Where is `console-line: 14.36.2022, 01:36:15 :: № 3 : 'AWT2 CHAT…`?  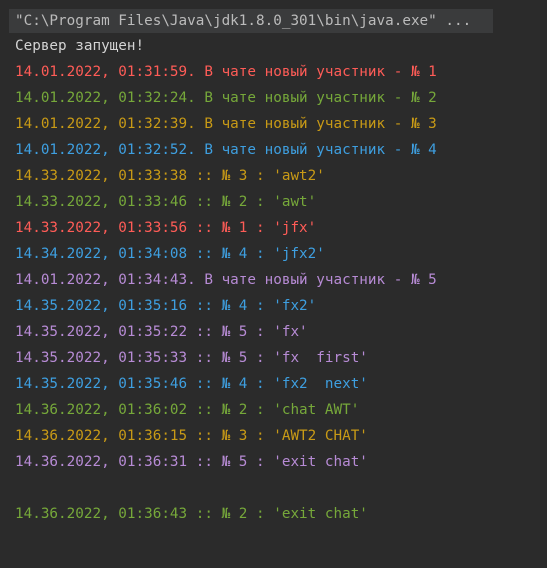 console-line: 14.36.2022, 01:36:15 :: № 3 : 'AWT2 CHAT… is located at coordinates (191, 436).